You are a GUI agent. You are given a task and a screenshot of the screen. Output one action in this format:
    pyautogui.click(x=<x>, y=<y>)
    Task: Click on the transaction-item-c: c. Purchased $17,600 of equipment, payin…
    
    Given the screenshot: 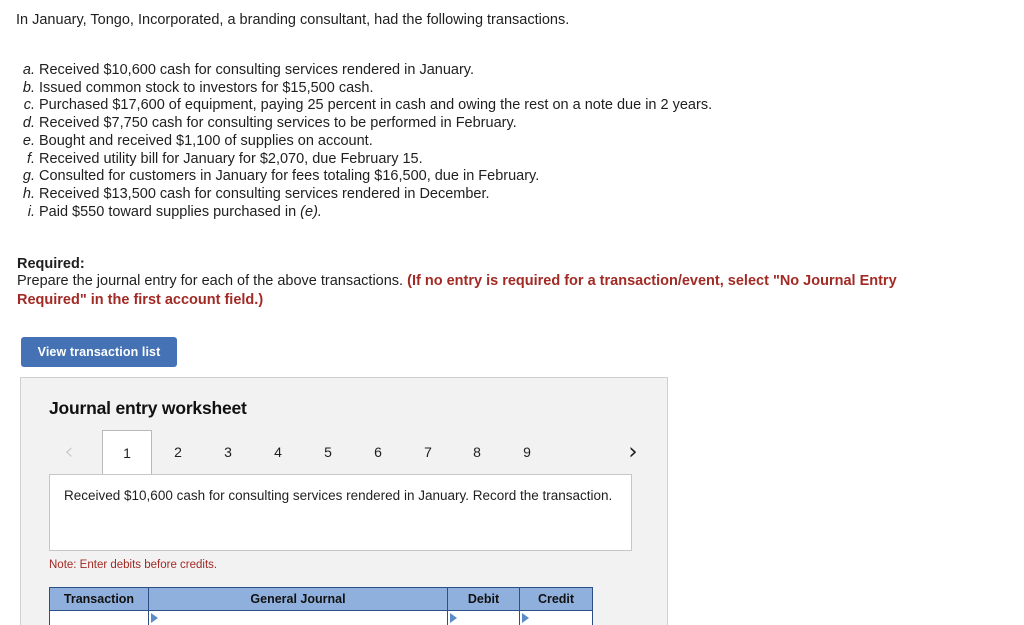 What is the action you would take?
    pyautogui.click(x=496, y=106)
    